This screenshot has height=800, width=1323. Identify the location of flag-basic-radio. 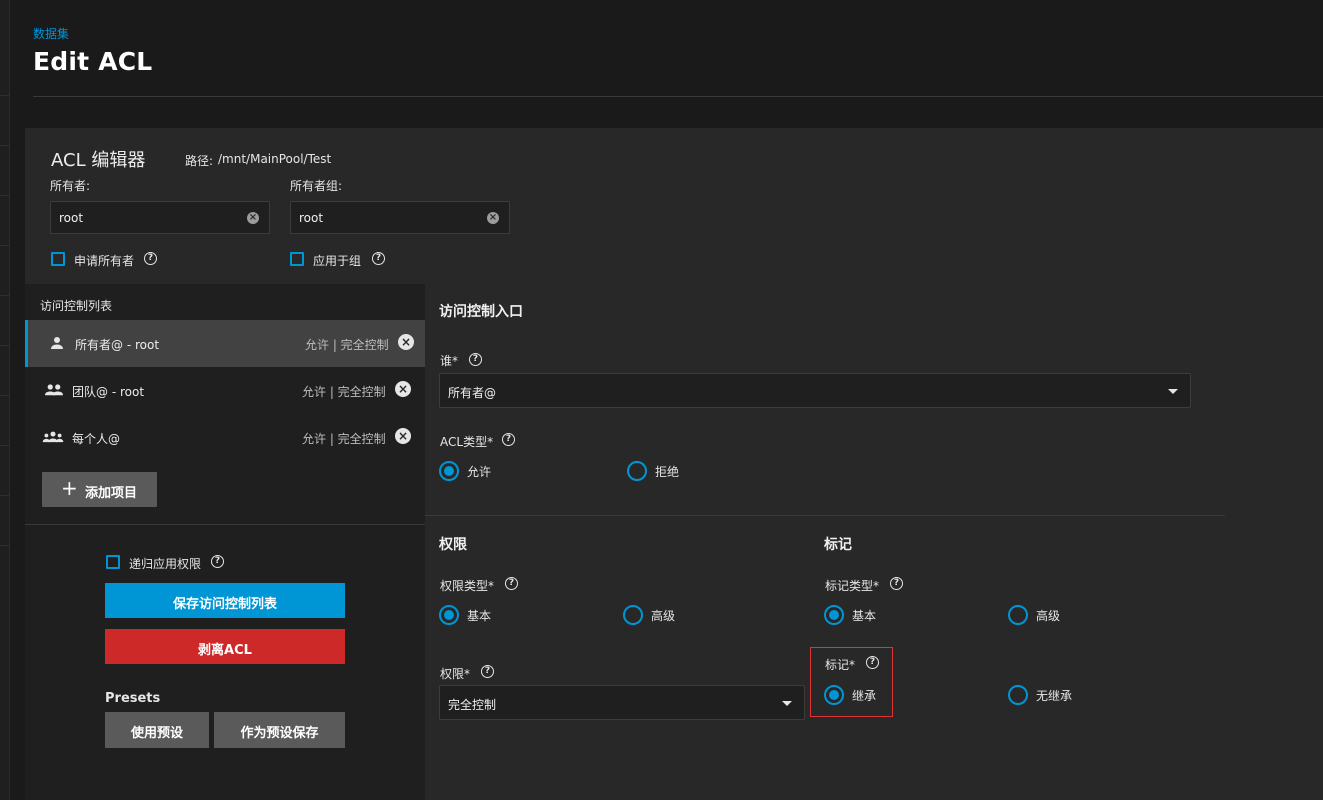
(834, 615).